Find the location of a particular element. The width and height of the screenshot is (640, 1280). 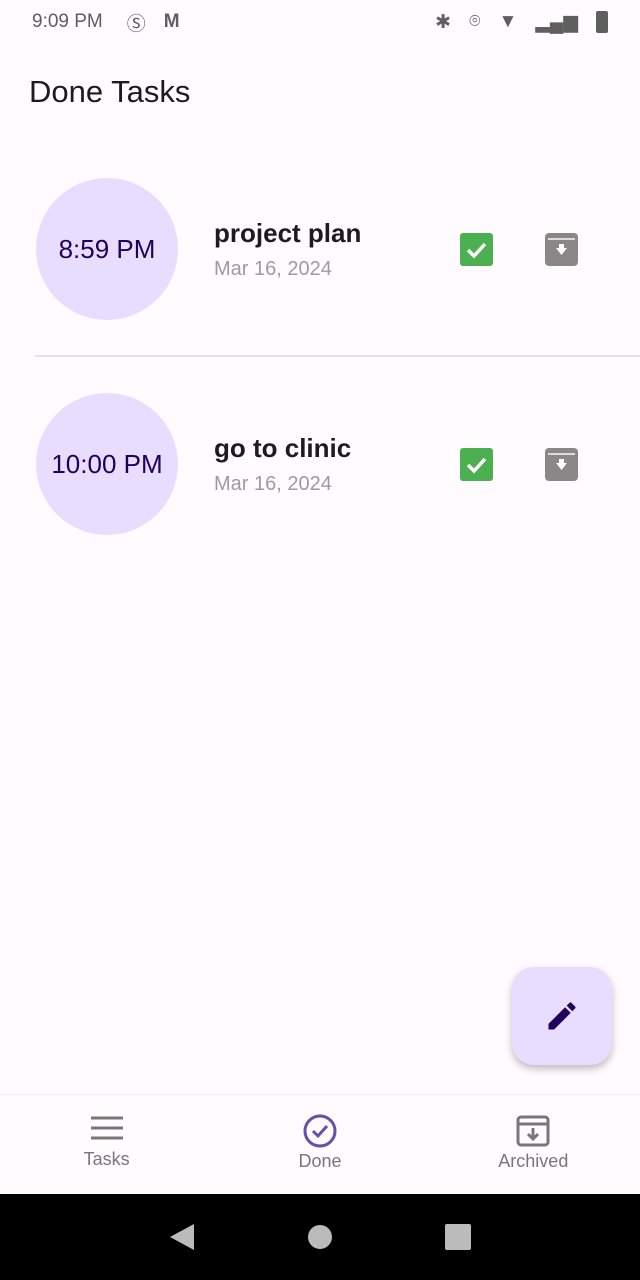

pencil-icon is located at coordinates (562, 1016).